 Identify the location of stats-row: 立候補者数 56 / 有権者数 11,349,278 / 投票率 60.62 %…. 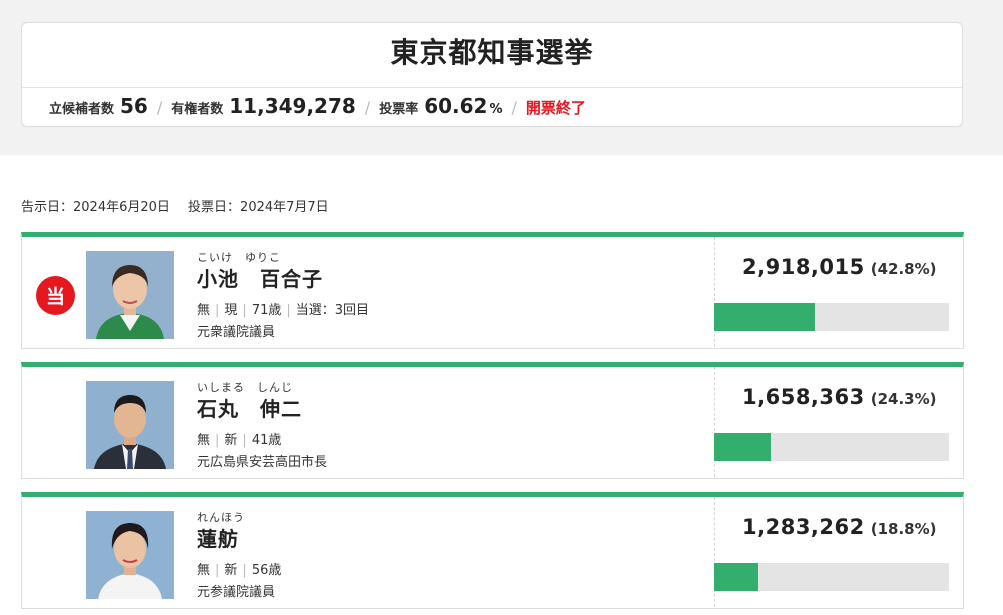
(492, 103).